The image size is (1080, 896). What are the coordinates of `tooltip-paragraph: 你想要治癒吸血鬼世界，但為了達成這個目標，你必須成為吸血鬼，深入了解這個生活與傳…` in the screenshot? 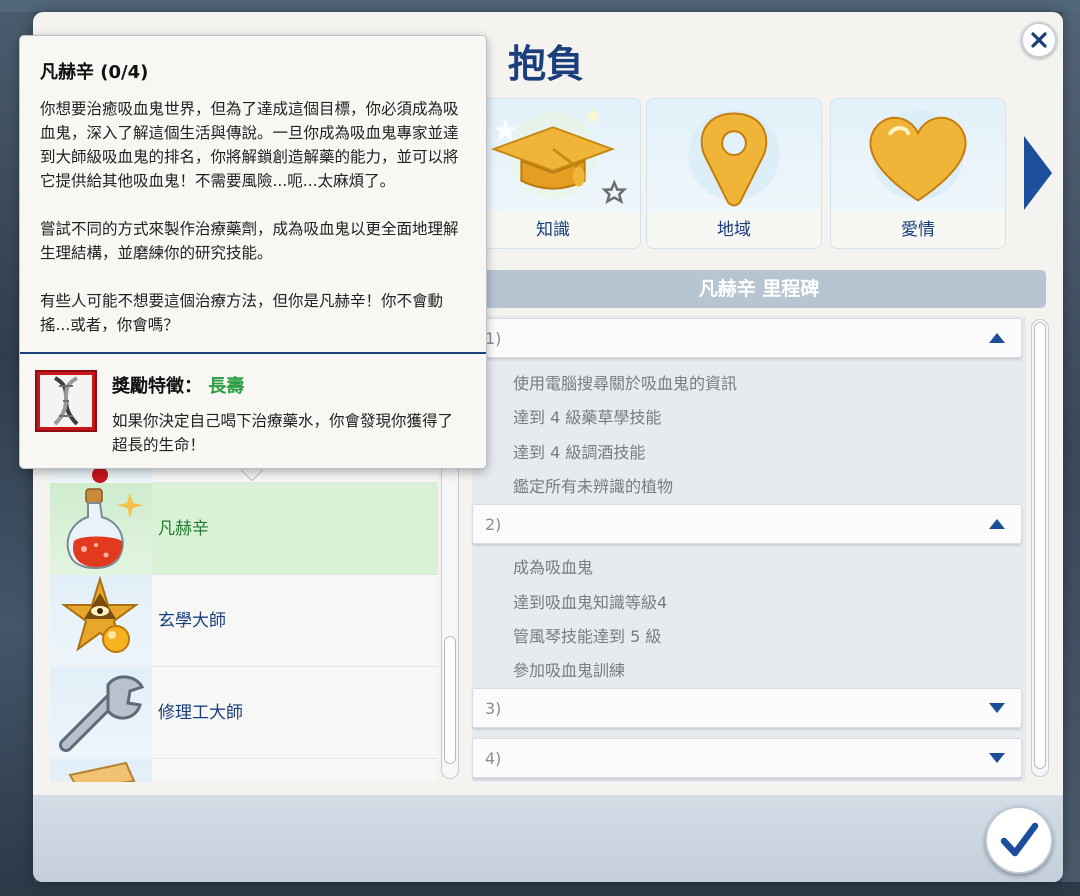 It's located at (249, 145).